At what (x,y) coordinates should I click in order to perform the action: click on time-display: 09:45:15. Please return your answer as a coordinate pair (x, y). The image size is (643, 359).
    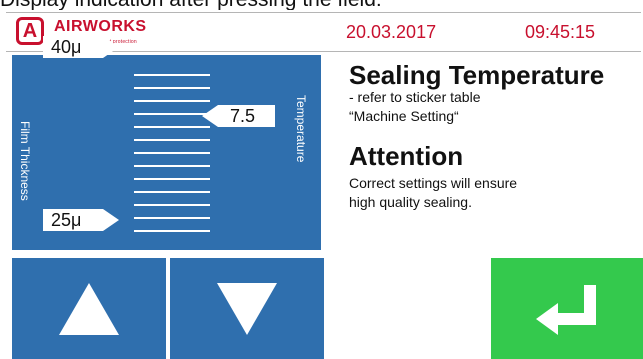
    Looking at the image, I should click on (560, 32).